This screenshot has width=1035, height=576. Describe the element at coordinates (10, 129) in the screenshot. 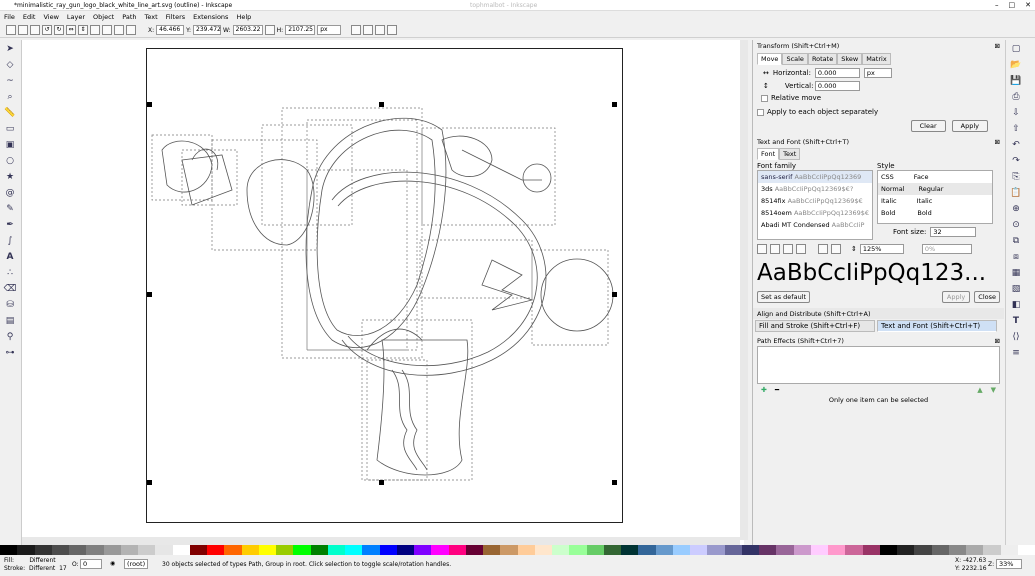

I see `rect-tool-icon: ▭` at that location.